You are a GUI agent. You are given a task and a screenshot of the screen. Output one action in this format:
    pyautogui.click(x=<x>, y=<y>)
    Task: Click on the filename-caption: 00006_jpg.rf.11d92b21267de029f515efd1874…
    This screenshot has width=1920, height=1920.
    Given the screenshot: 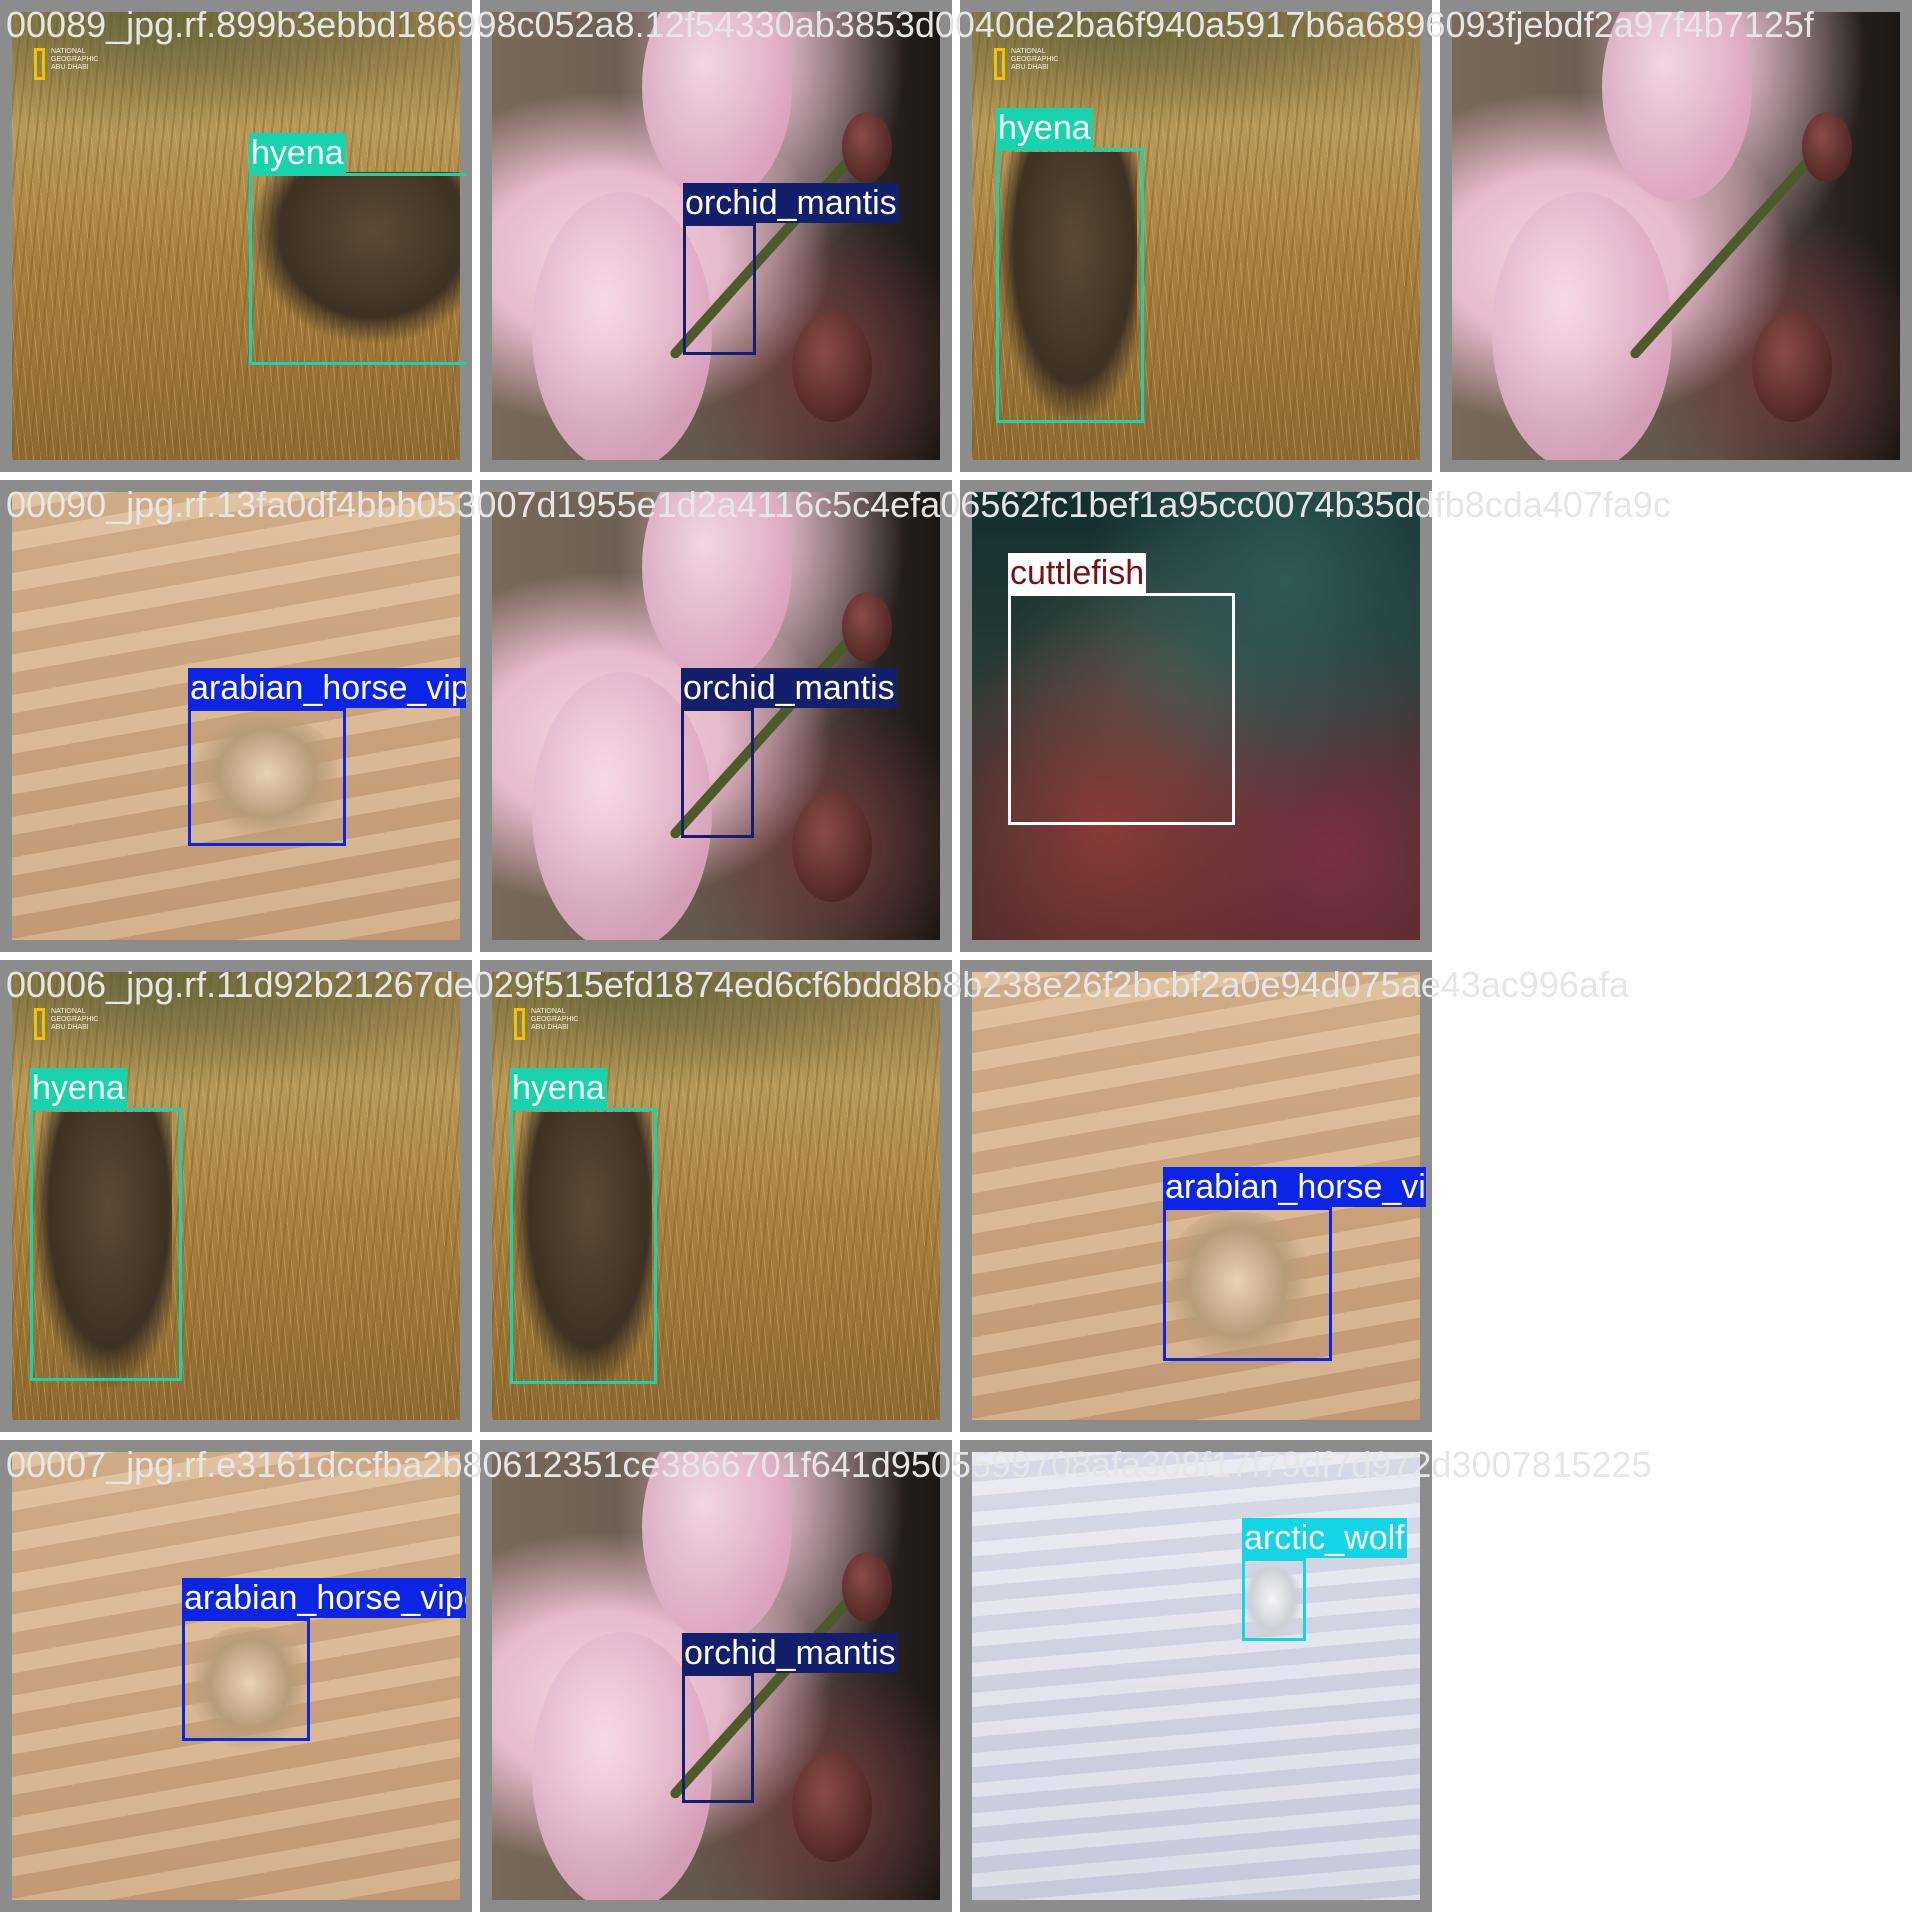 What is the action you would take?
    pyautogui.click(x=817, y=984)
    